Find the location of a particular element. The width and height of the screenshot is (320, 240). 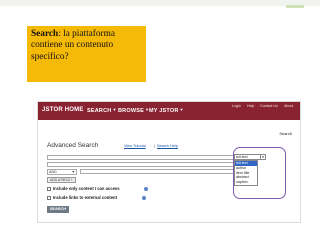

view-tutorial-link: View Tutorial is located at coordinates (135, 146).